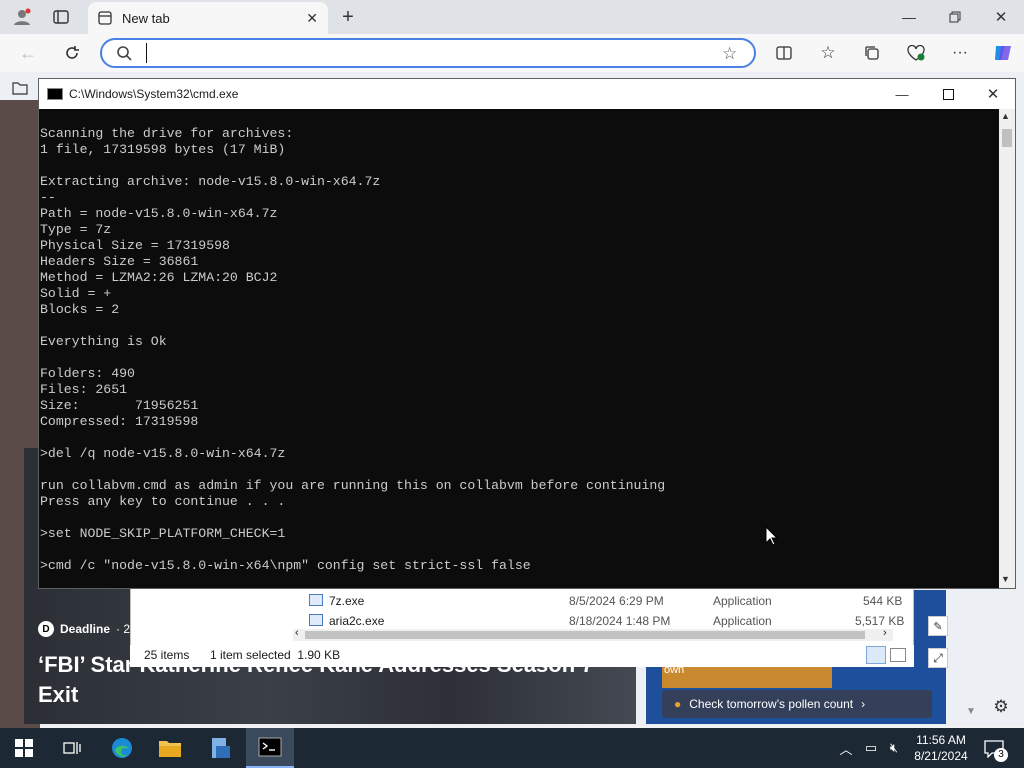 The height and width of the screenshot is (768, 1024). Describe the element at coordinates (894, 748) in the screenshot. I see `volume-muted-icon: 🔇︎` at that location.